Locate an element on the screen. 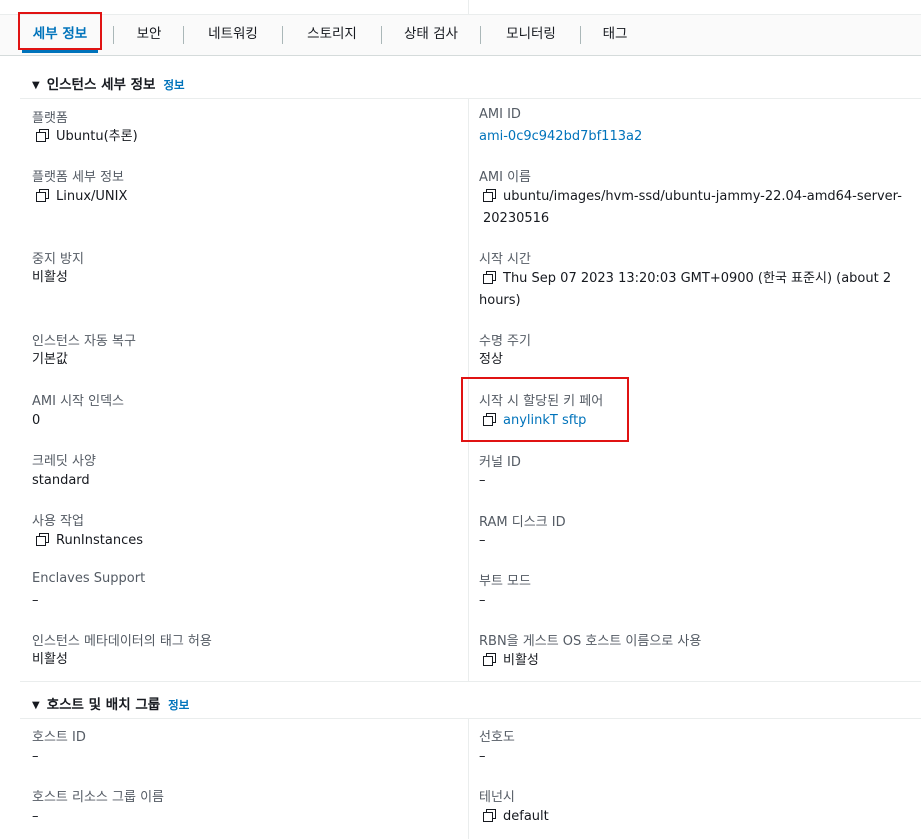  metadata-tags-label: 인스턴스 메타데이터의 태그 허용 is located at coordinates (122, 641).